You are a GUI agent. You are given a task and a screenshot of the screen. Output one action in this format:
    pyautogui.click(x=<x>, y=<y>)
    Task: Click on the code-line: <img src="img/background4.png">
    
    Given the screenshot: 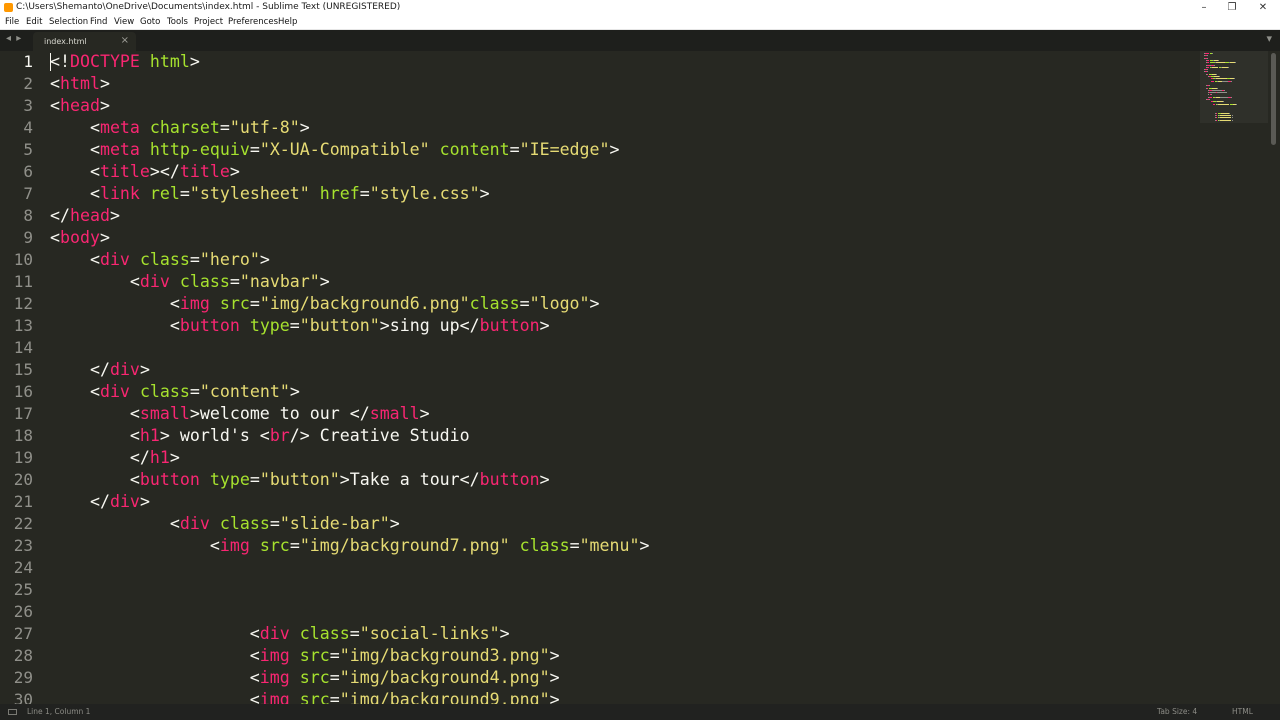 What is the action you would take?
    pyautogui.click(x=305, y=678)
    